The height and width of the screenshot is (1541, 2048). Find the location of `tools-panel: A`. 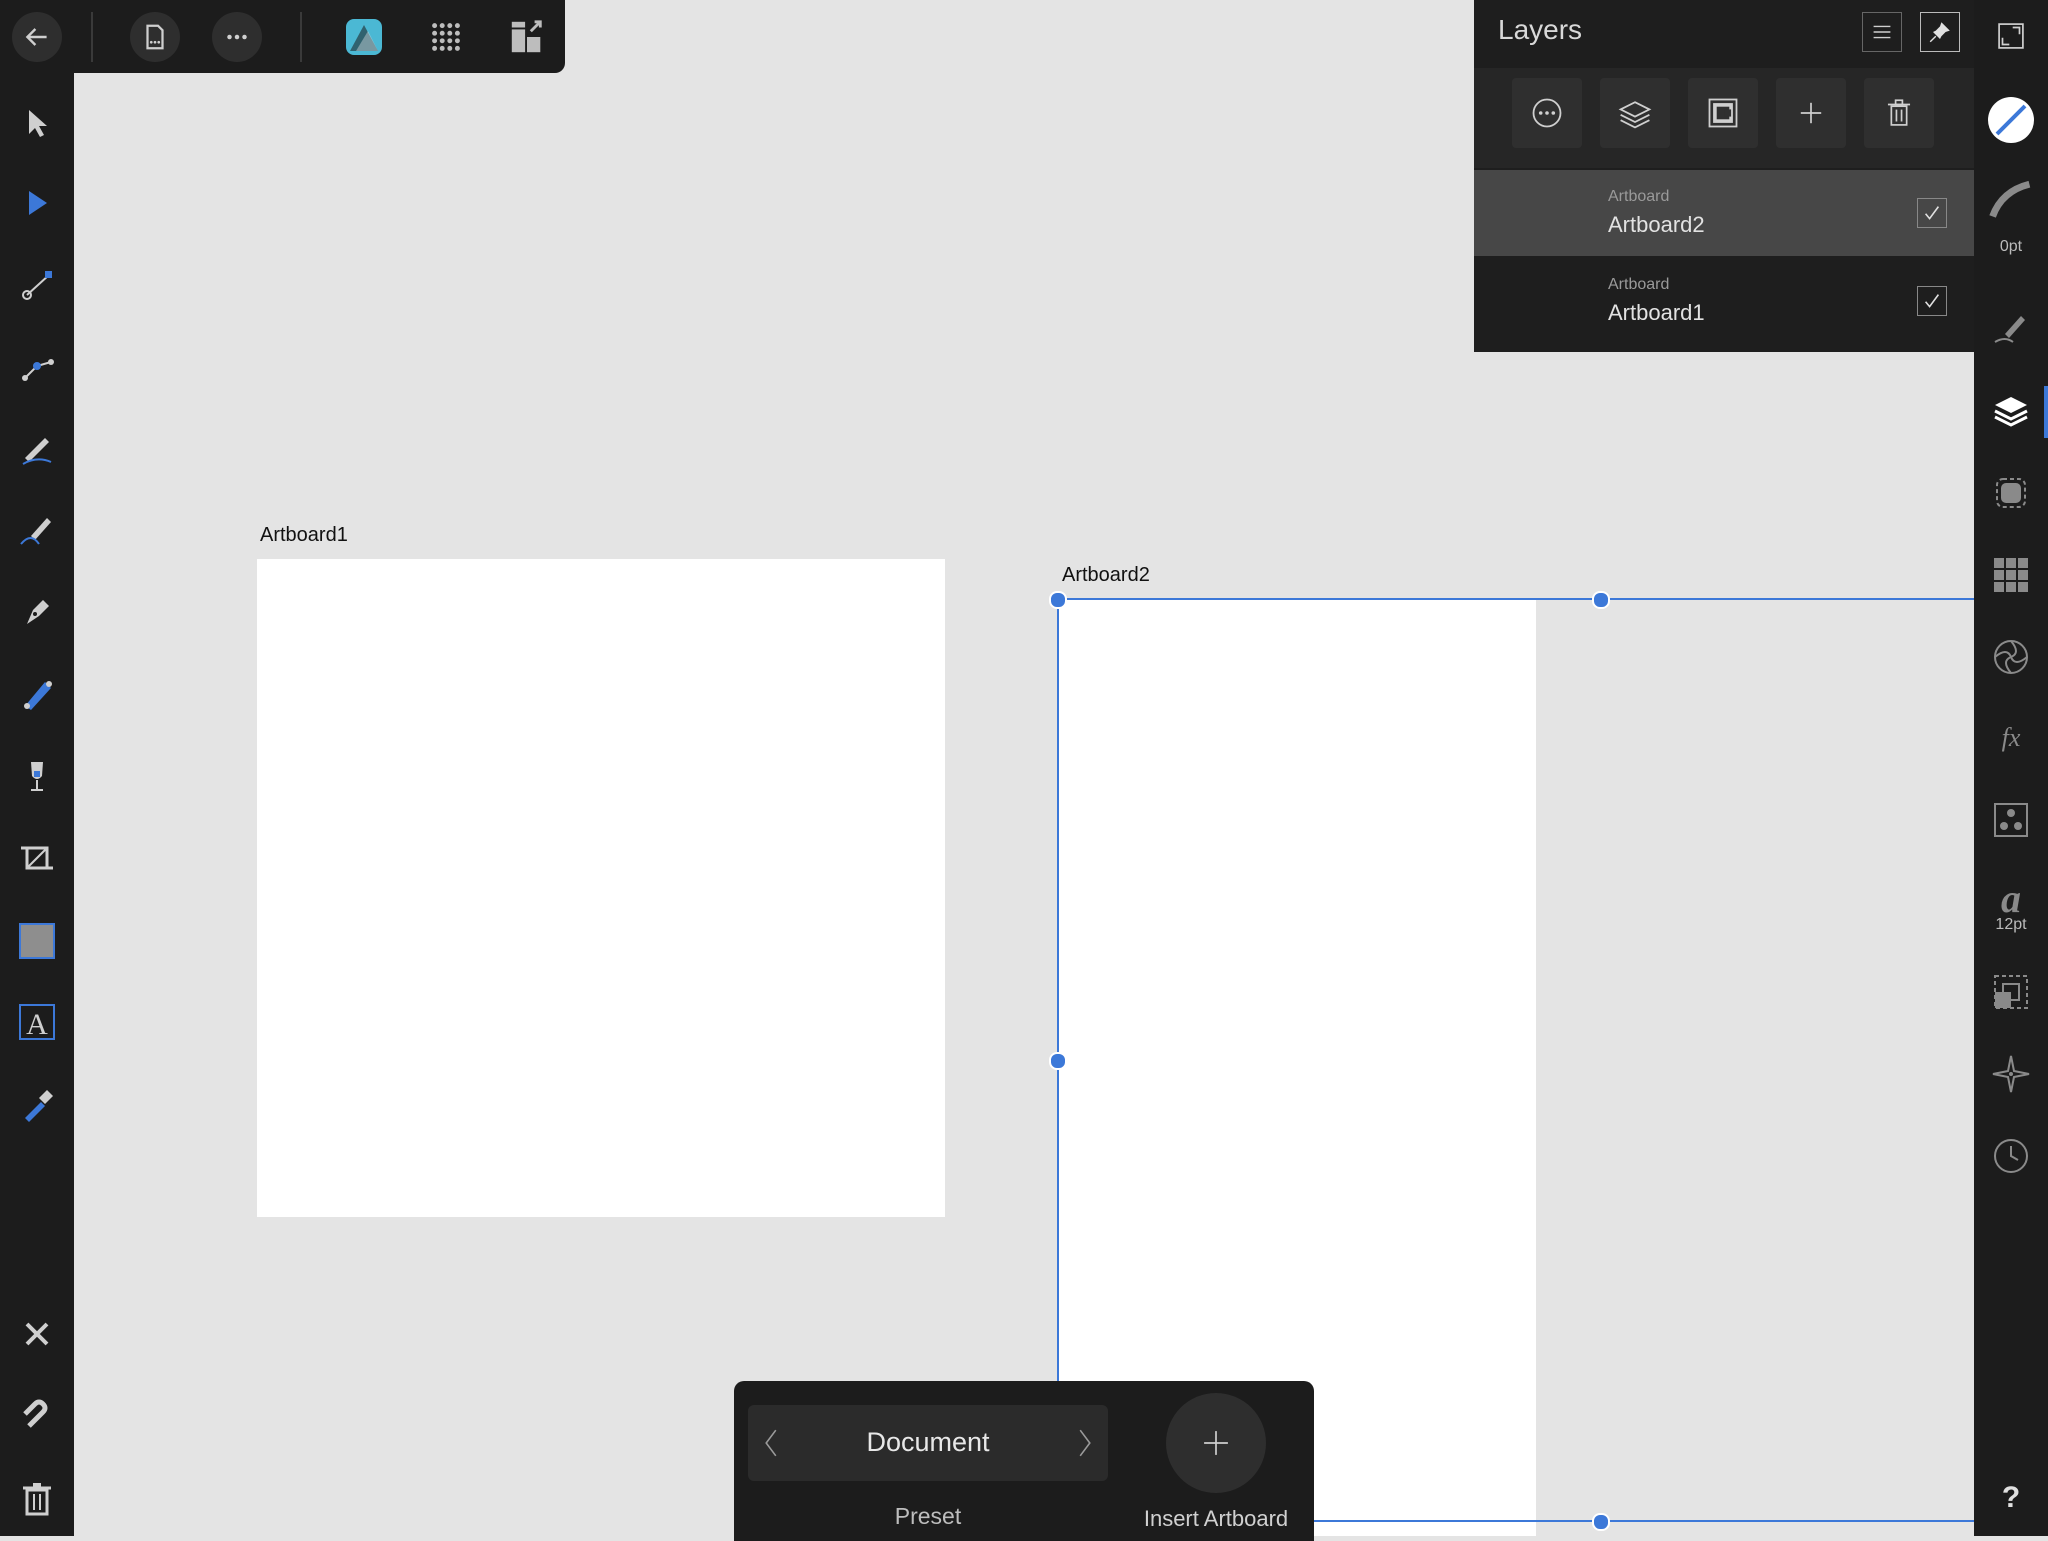

tools-panel: A is located at coordinates (37, 768).